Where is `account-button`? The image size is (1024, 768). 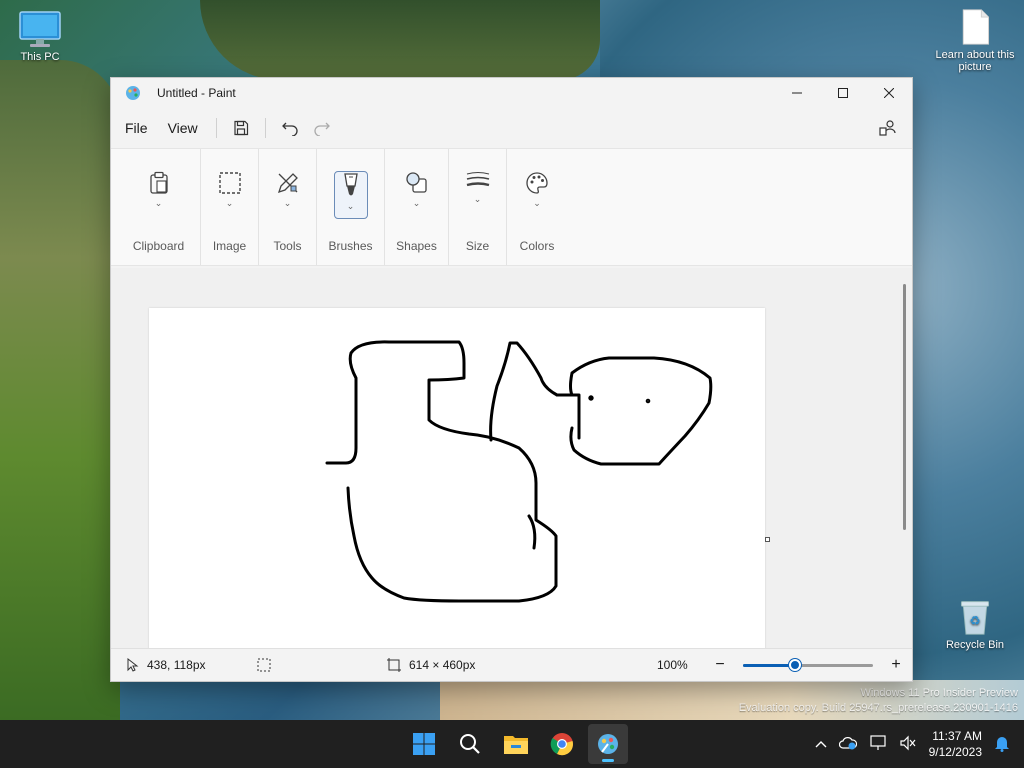 account-button is located at coordinates (888, 128).